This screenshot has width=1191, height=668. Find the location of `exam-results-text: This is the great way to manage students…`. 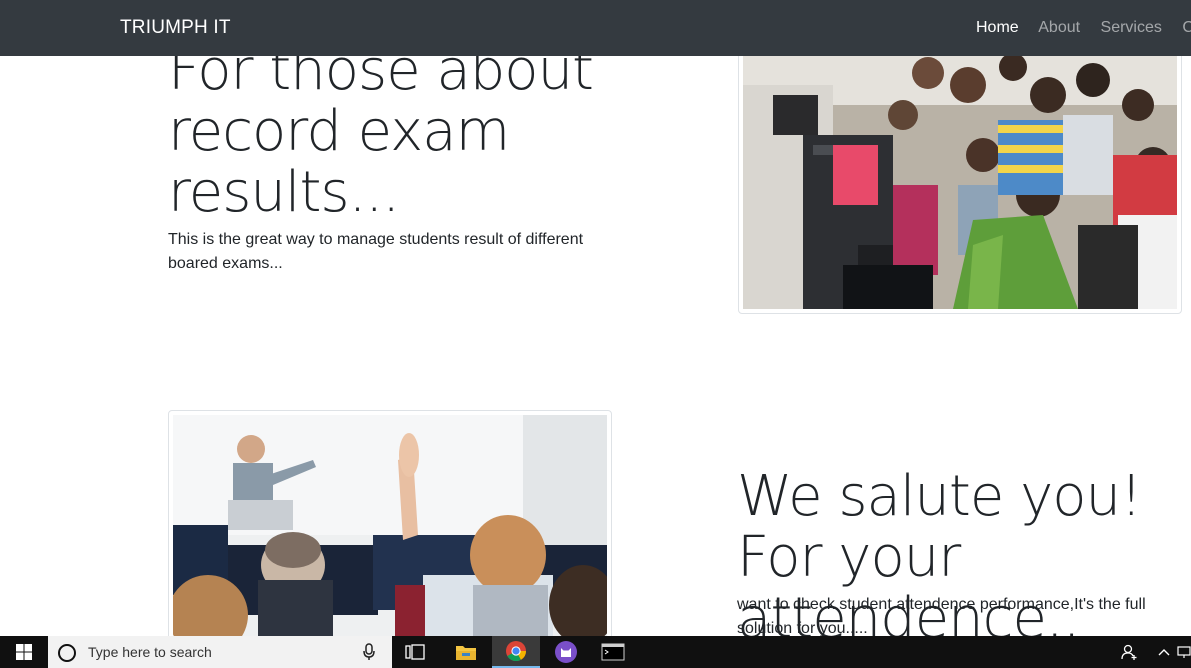

exam-results-text: This is the great way to manage students… is located at coordinates (376, 251).